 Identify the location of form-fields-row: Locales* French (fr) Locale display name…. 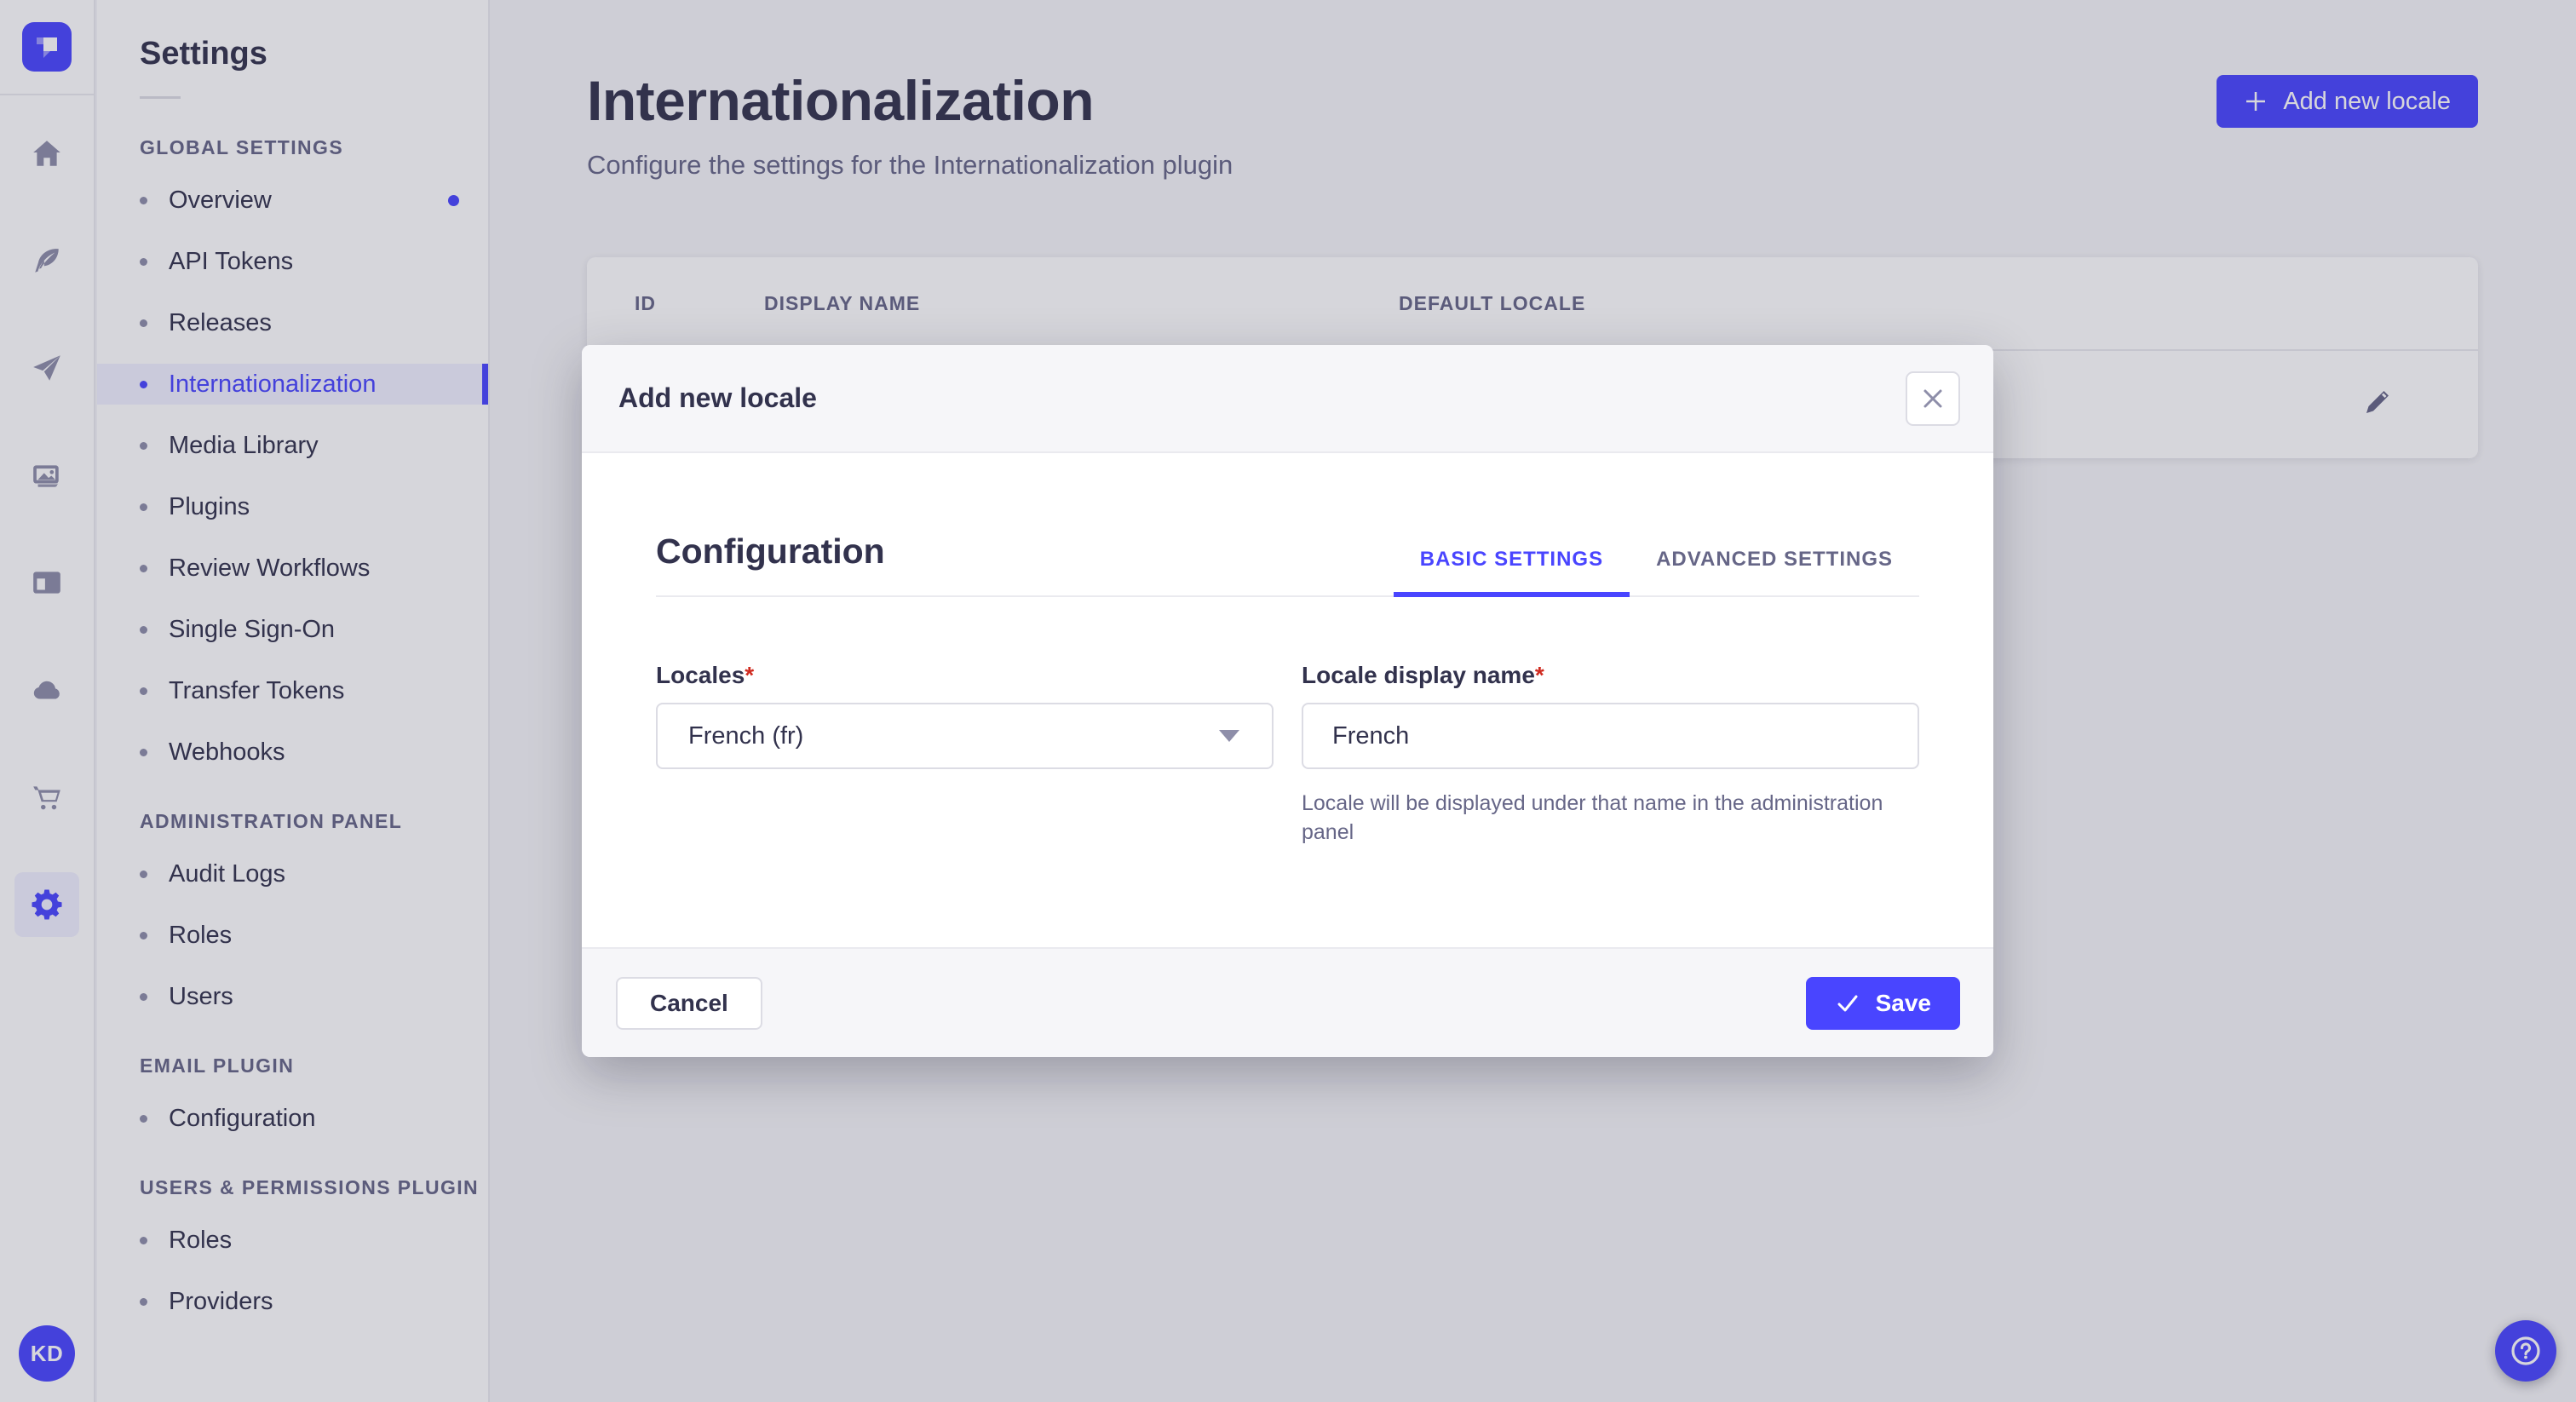
(1287, 765).